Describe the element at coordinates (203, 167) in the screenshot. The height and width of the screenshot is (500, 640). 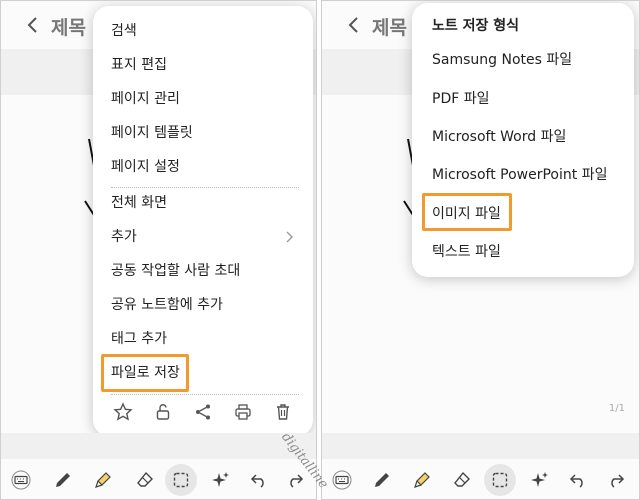
I see `menu-item-page-settings: 페이지 설정` at that location.